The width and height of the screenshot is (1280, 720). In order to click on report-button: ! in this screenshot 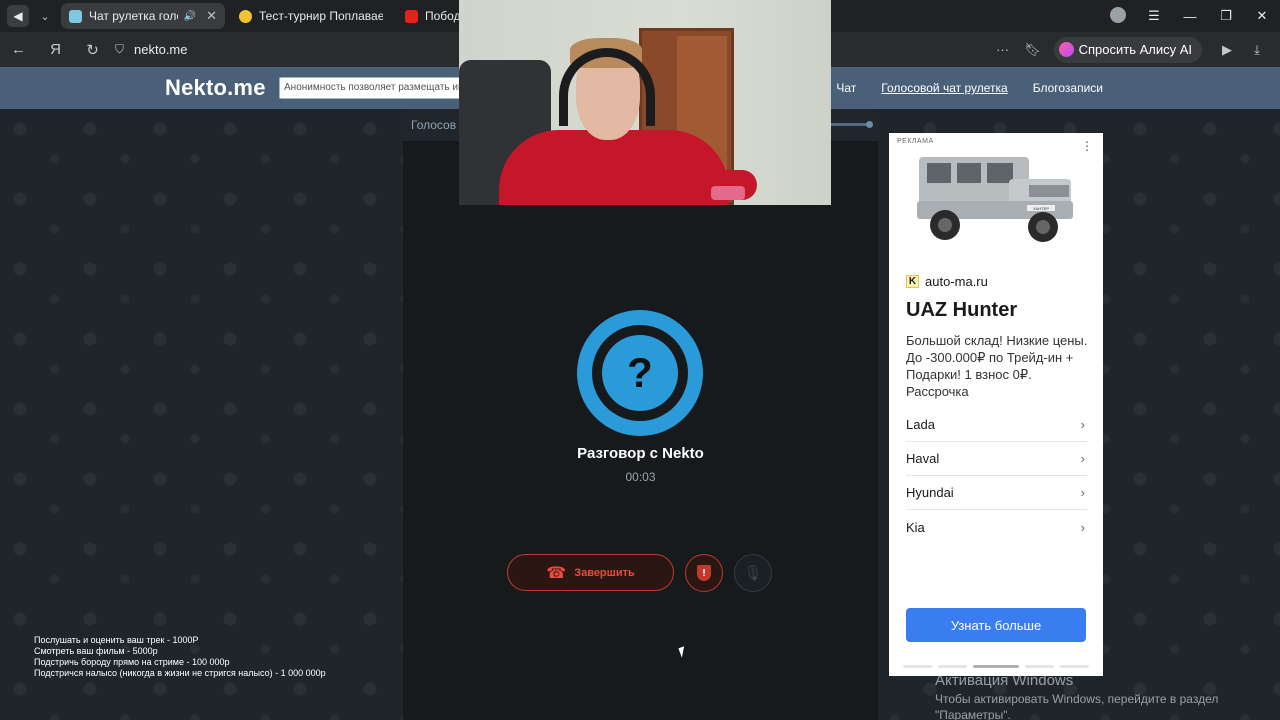, I will do `click(704, 573)`.